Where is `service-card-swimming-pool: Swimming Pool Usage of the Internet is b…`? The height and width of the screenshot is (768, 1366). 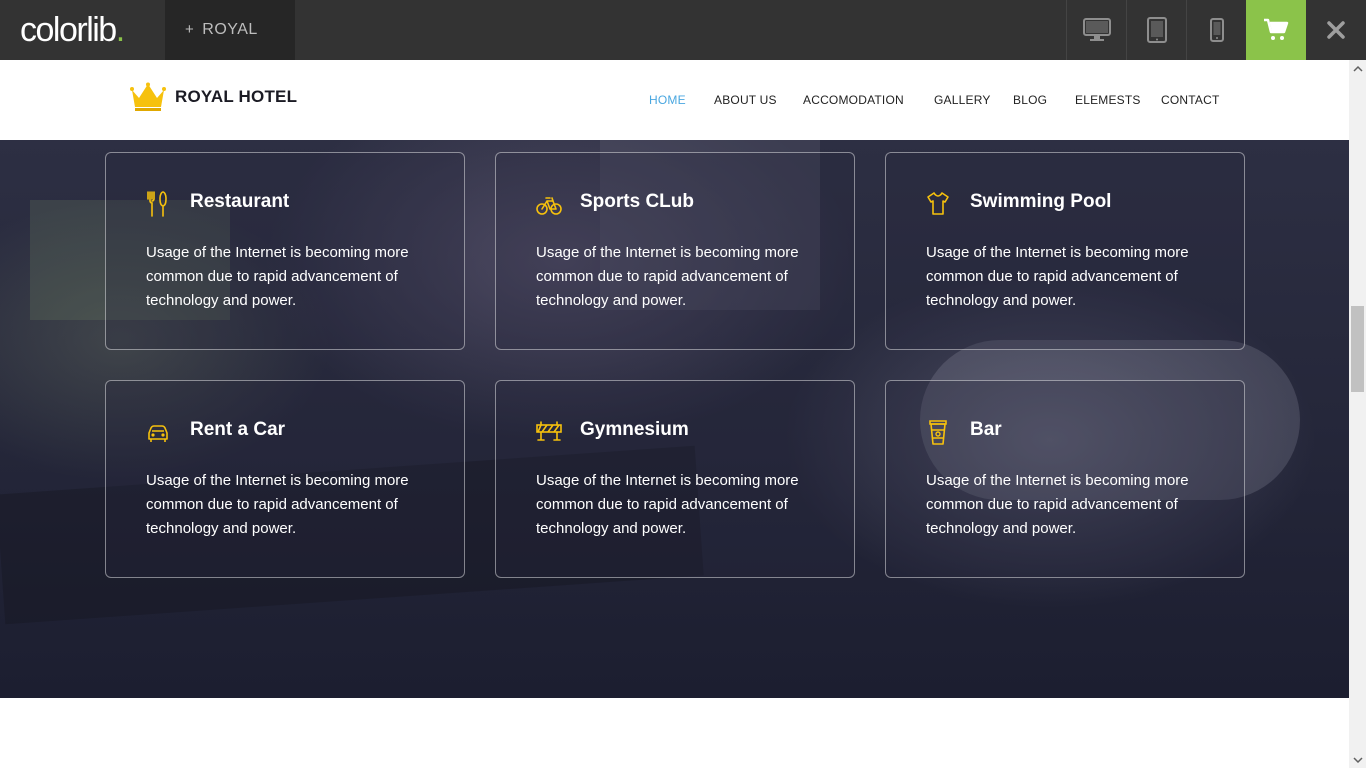 service-card-swimming-pool: Swimming Pool Usage of the Internet is b… is located at coordinates (1065, 251).